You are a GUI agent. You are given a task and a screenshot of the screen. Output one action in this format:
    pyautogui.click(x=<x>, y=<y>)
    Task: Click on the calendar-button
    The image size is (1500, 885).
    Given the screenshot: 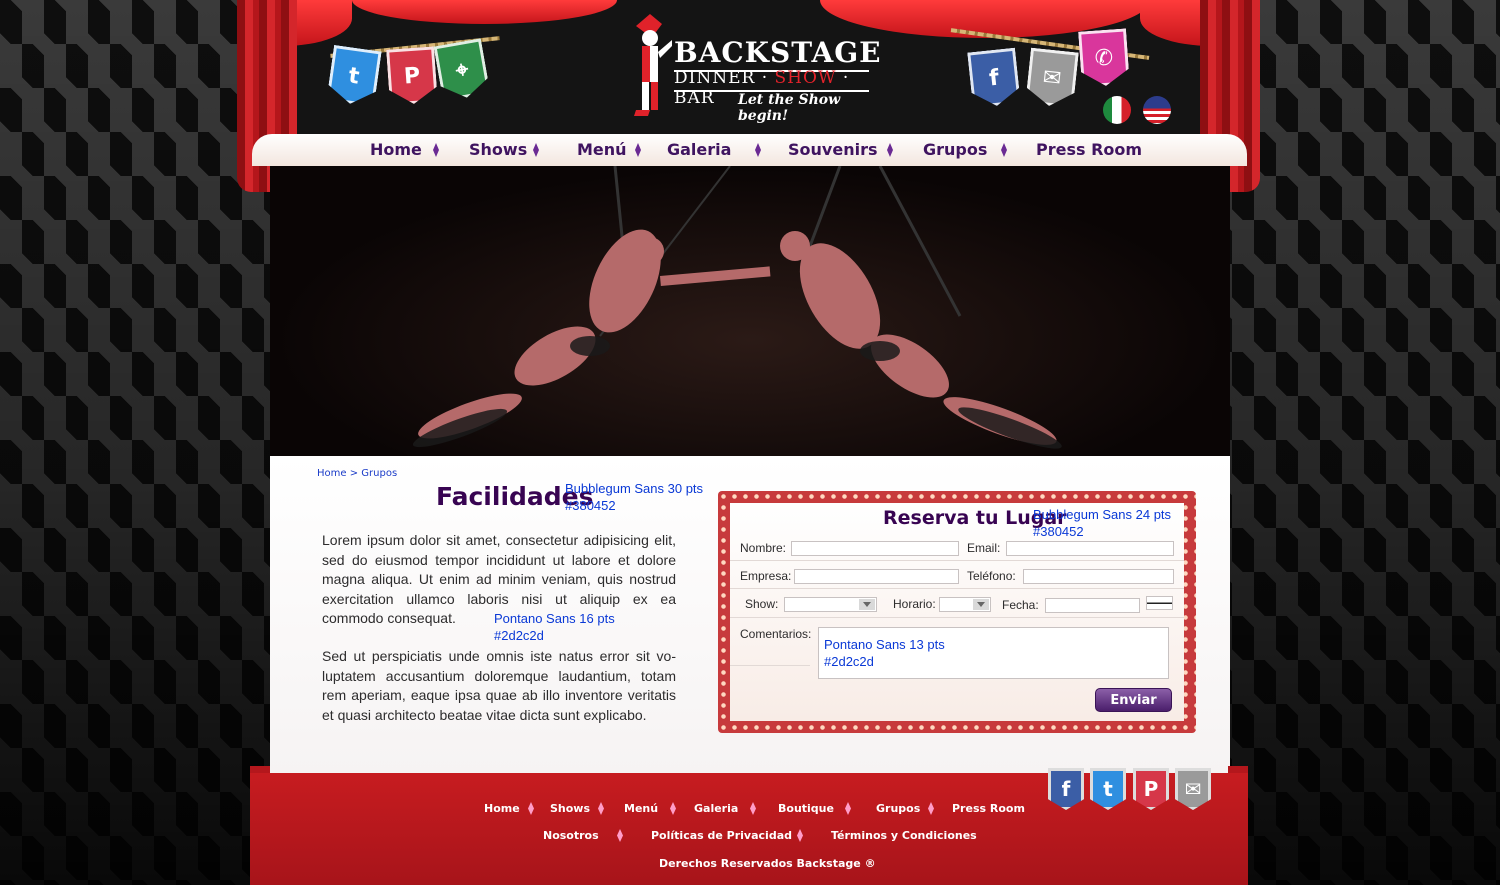 What is the action you would take?
    pyautogui.click(x=1159, y=603)
    